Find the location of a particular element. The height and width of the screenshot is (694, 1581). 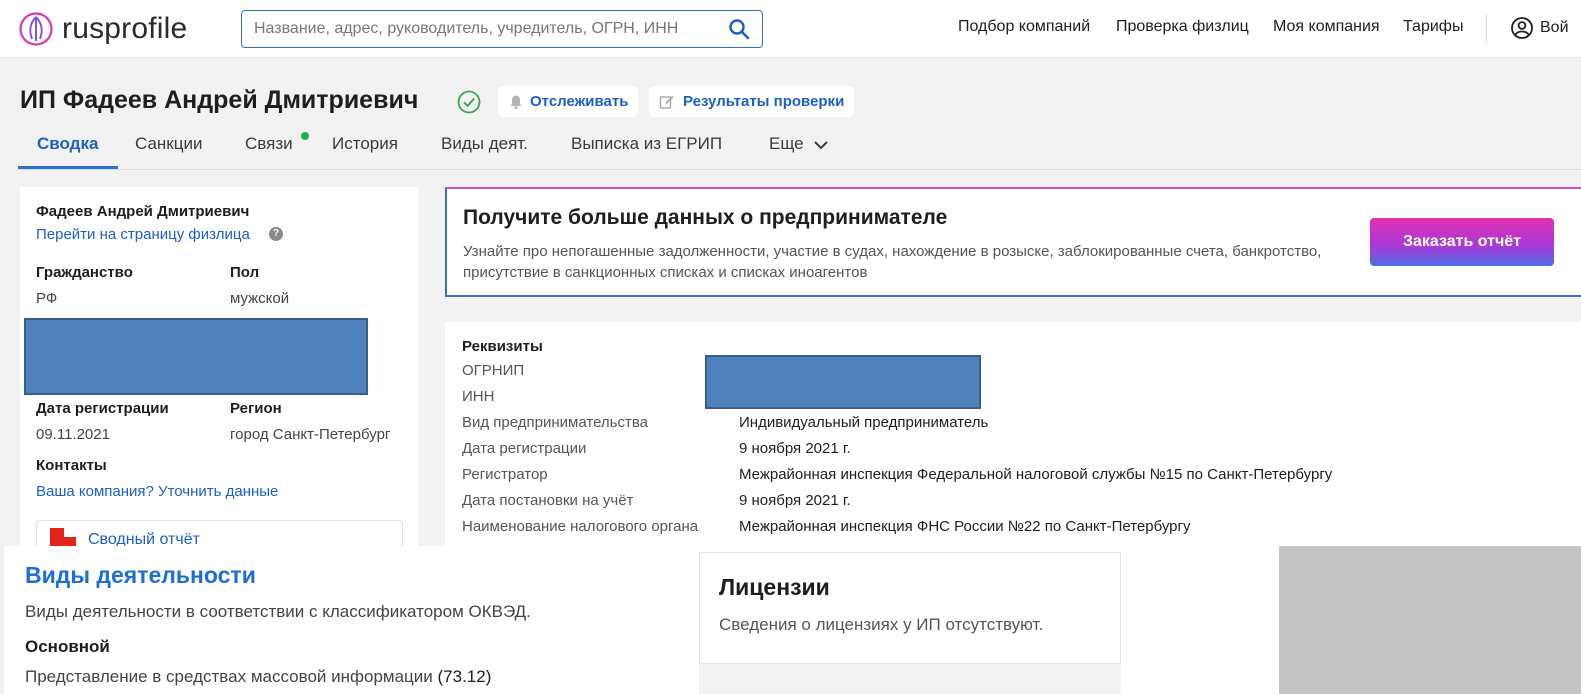

pdf-icon is located at coordinates (63, 538).